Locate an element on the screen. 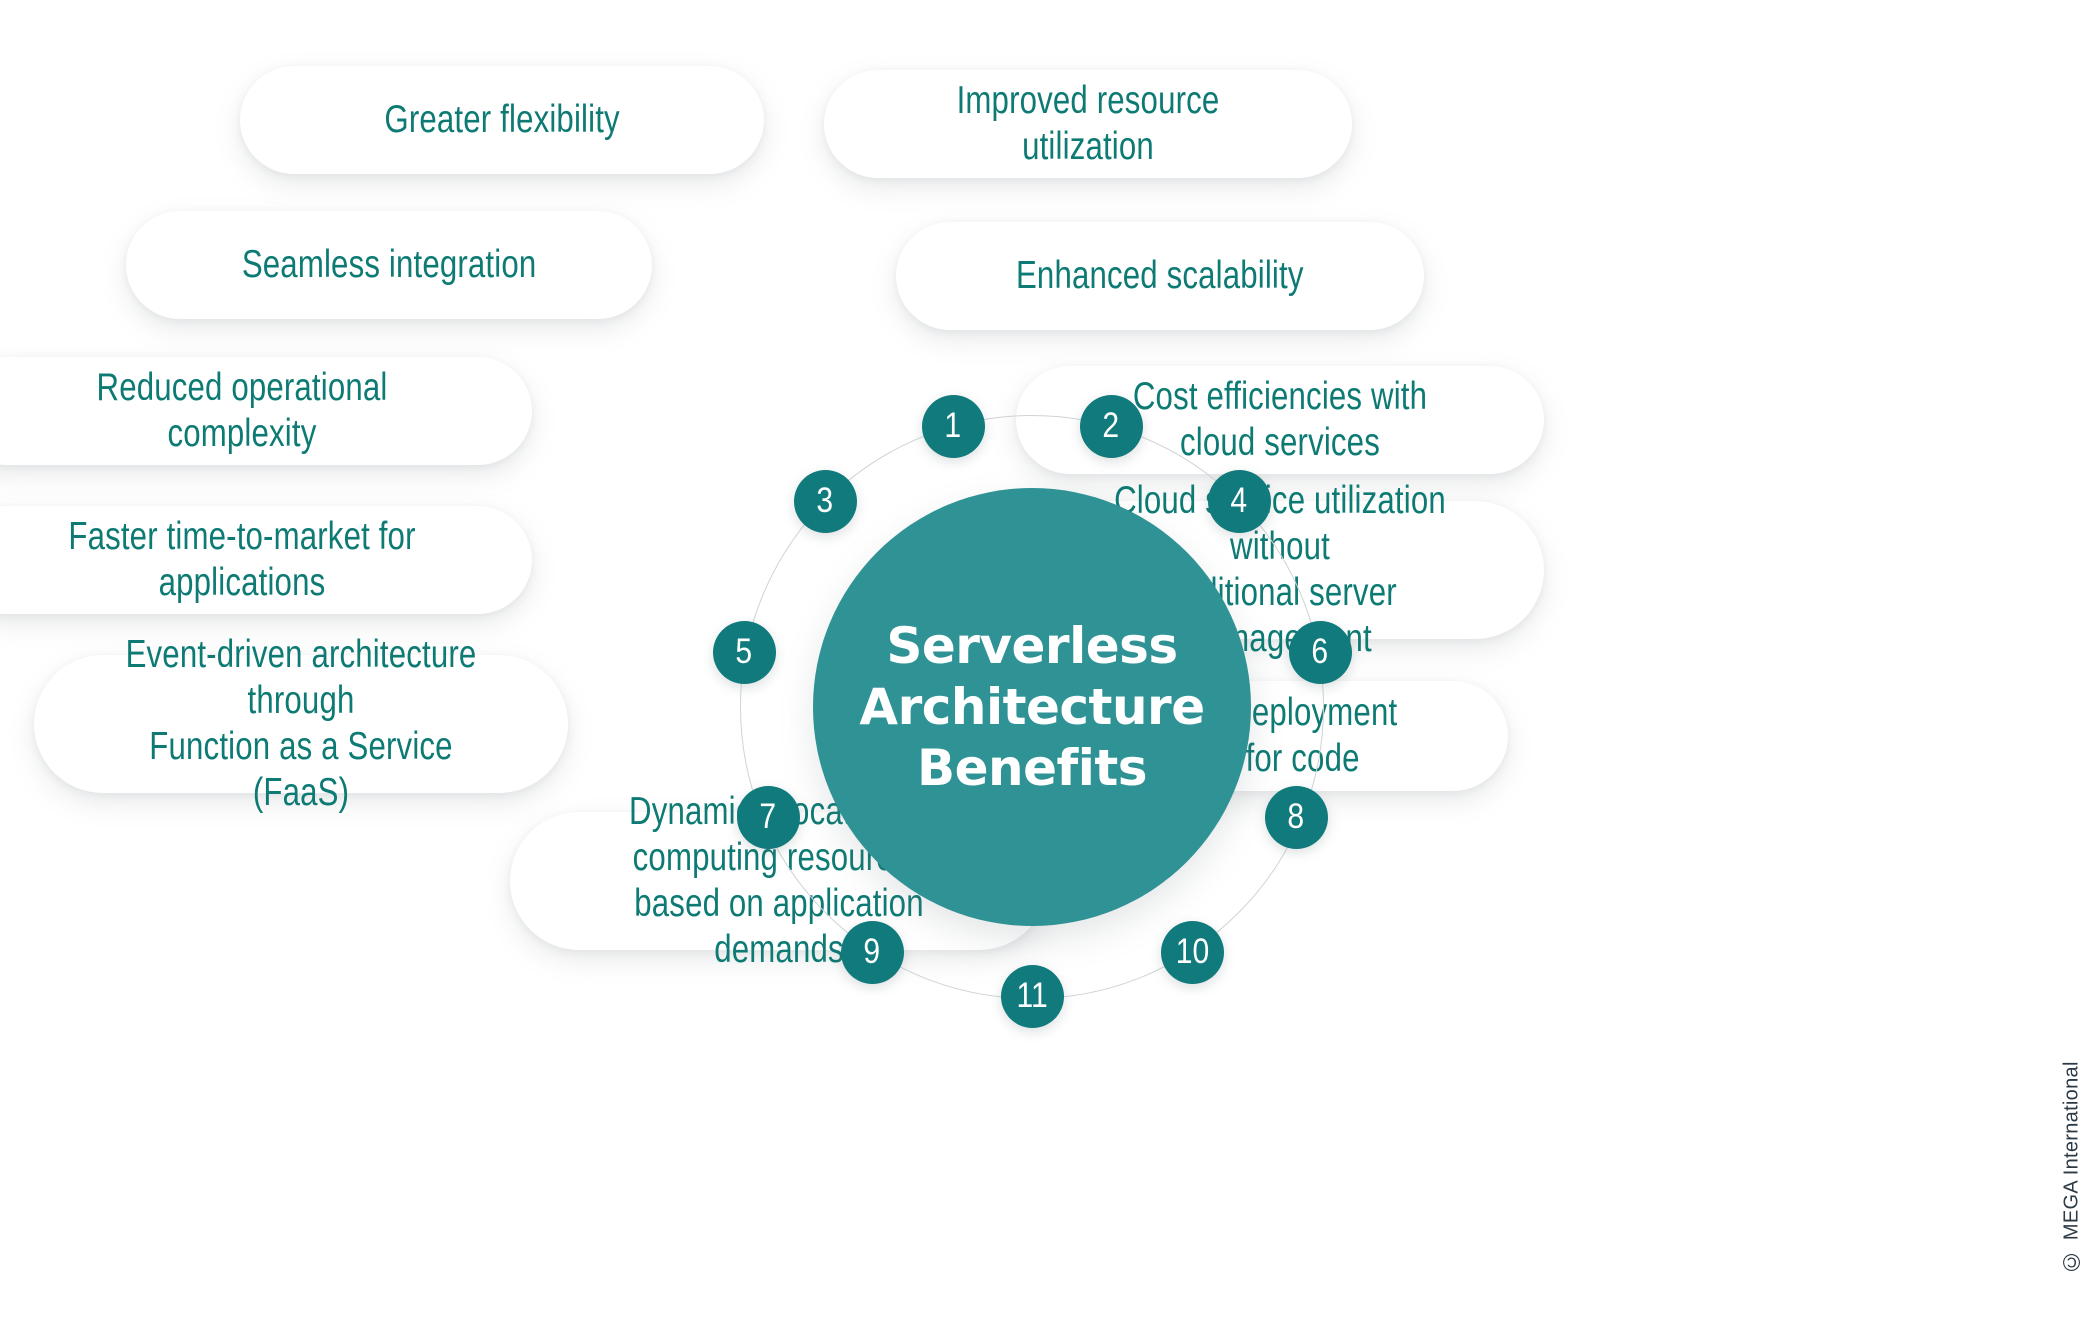 This screenshot has width=2100, height=1321. node-number-3: 3 is located at coordinates (825, 500).